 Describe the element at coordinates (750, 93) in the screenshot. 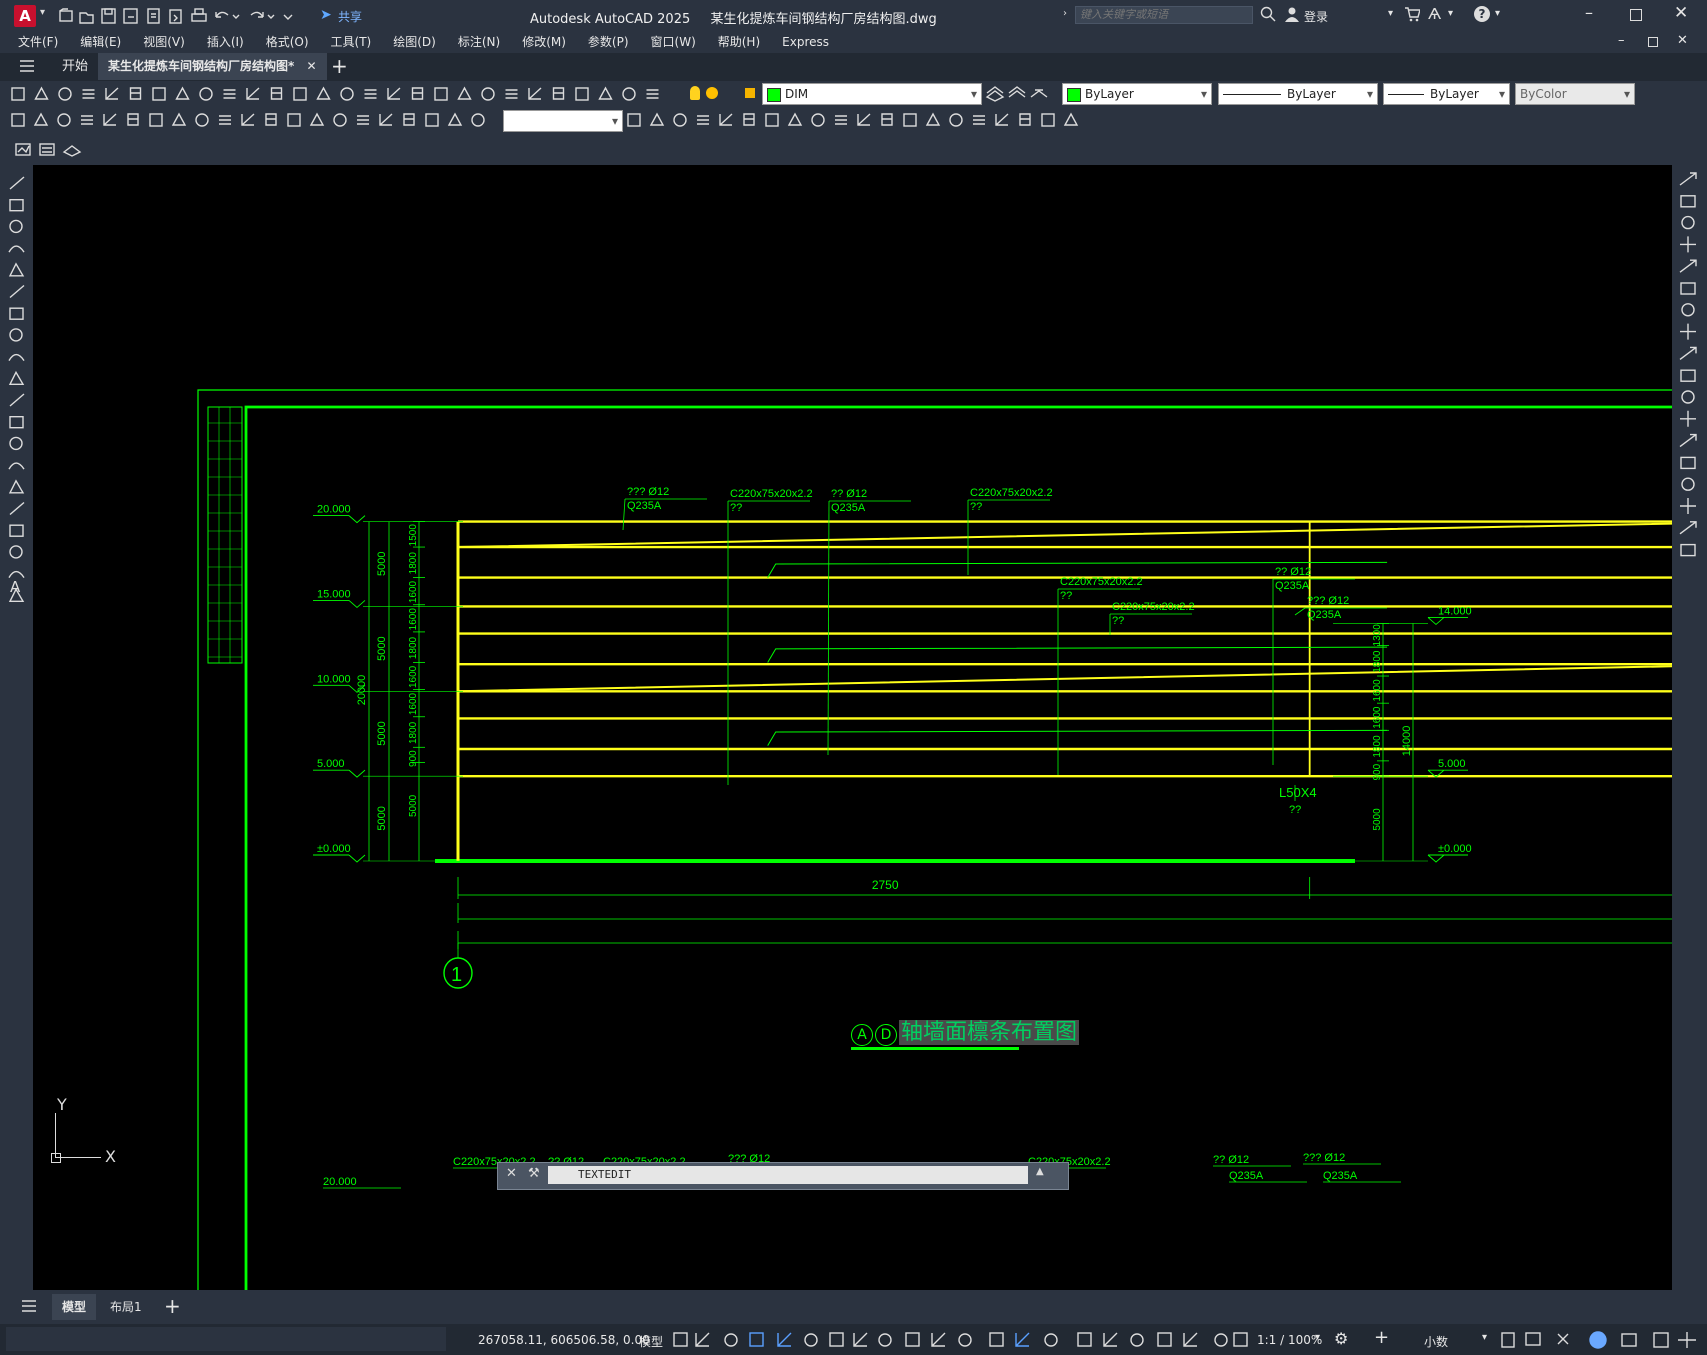

I see `layer-lock-icon` at that location.